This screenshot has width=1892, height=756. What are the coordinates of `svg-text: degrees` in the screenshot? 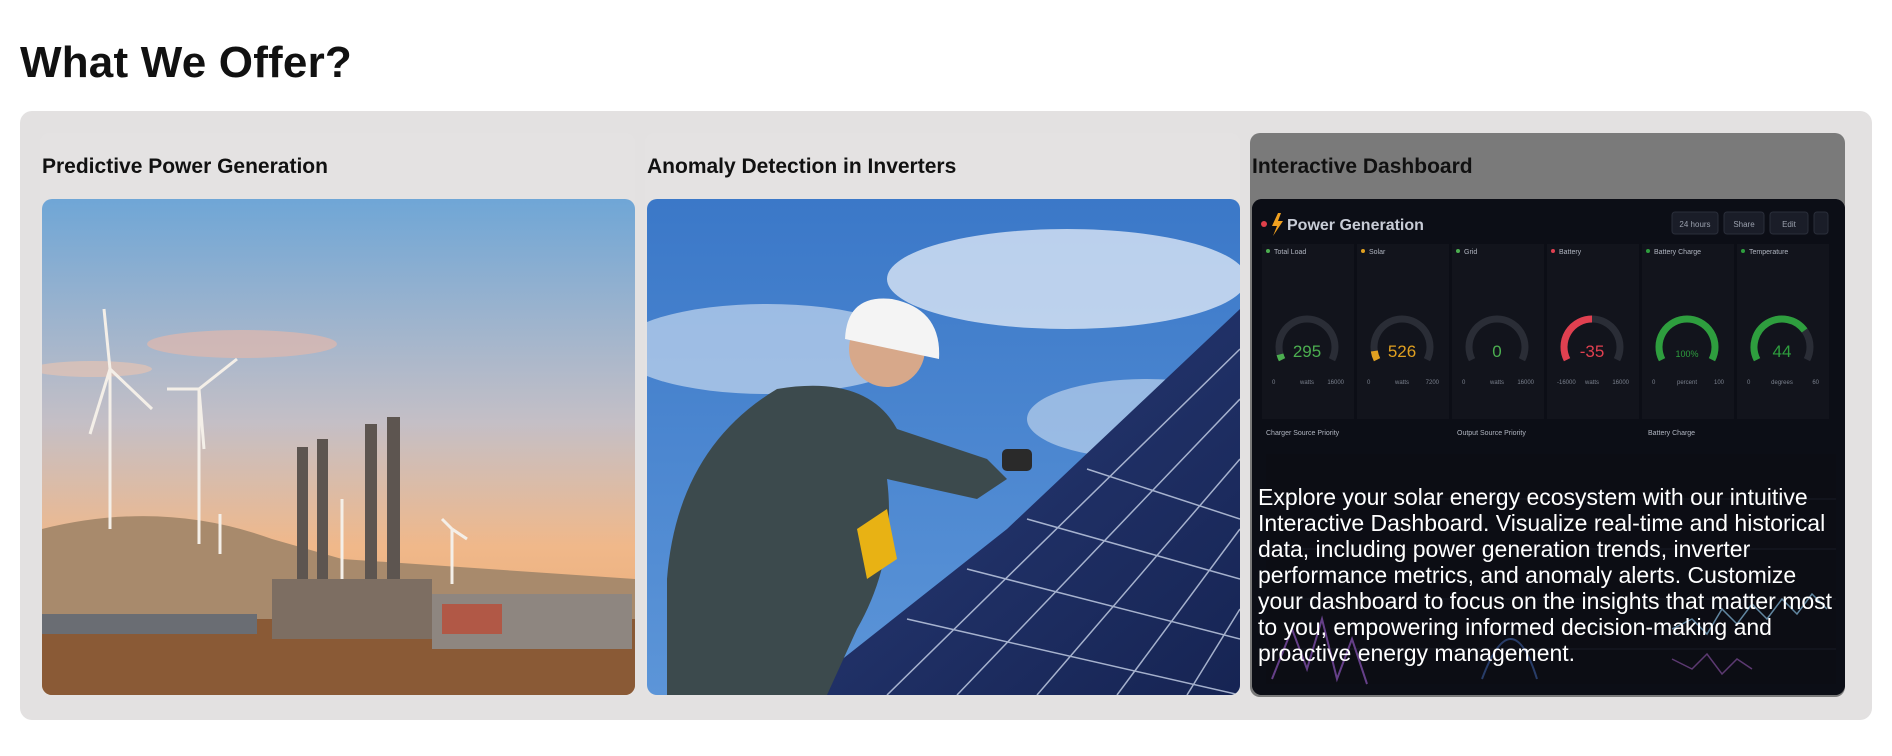 It's located at (1782, 383).